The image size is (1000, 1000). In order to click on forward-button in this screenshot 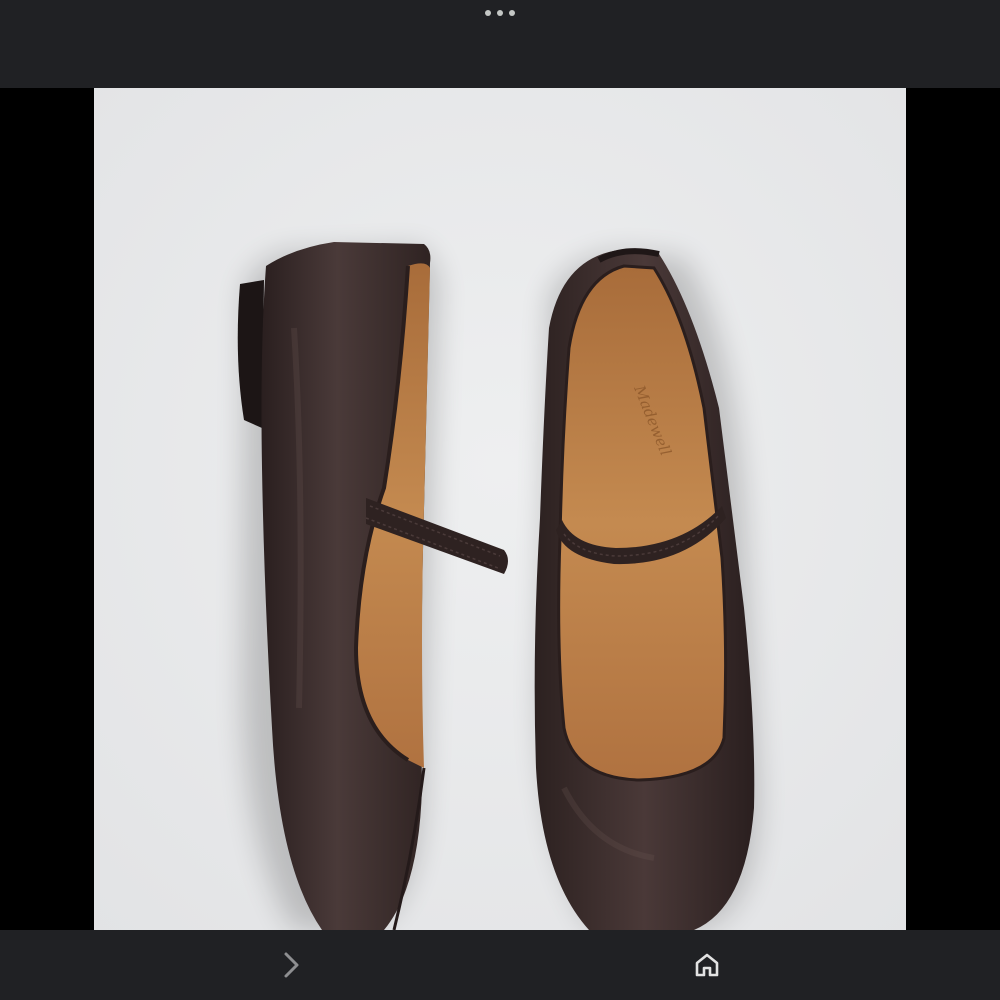, I will do `click(291, 965)`.